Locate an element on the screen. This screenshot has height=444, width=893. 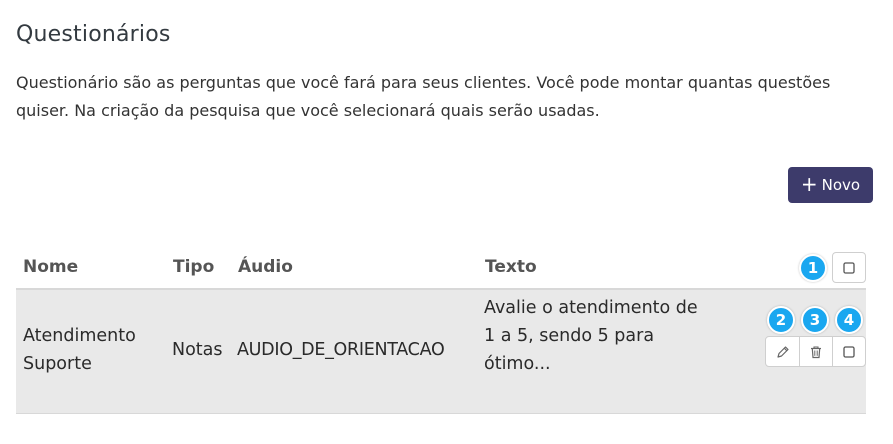
delete-button is located at coordinates (816, 351).